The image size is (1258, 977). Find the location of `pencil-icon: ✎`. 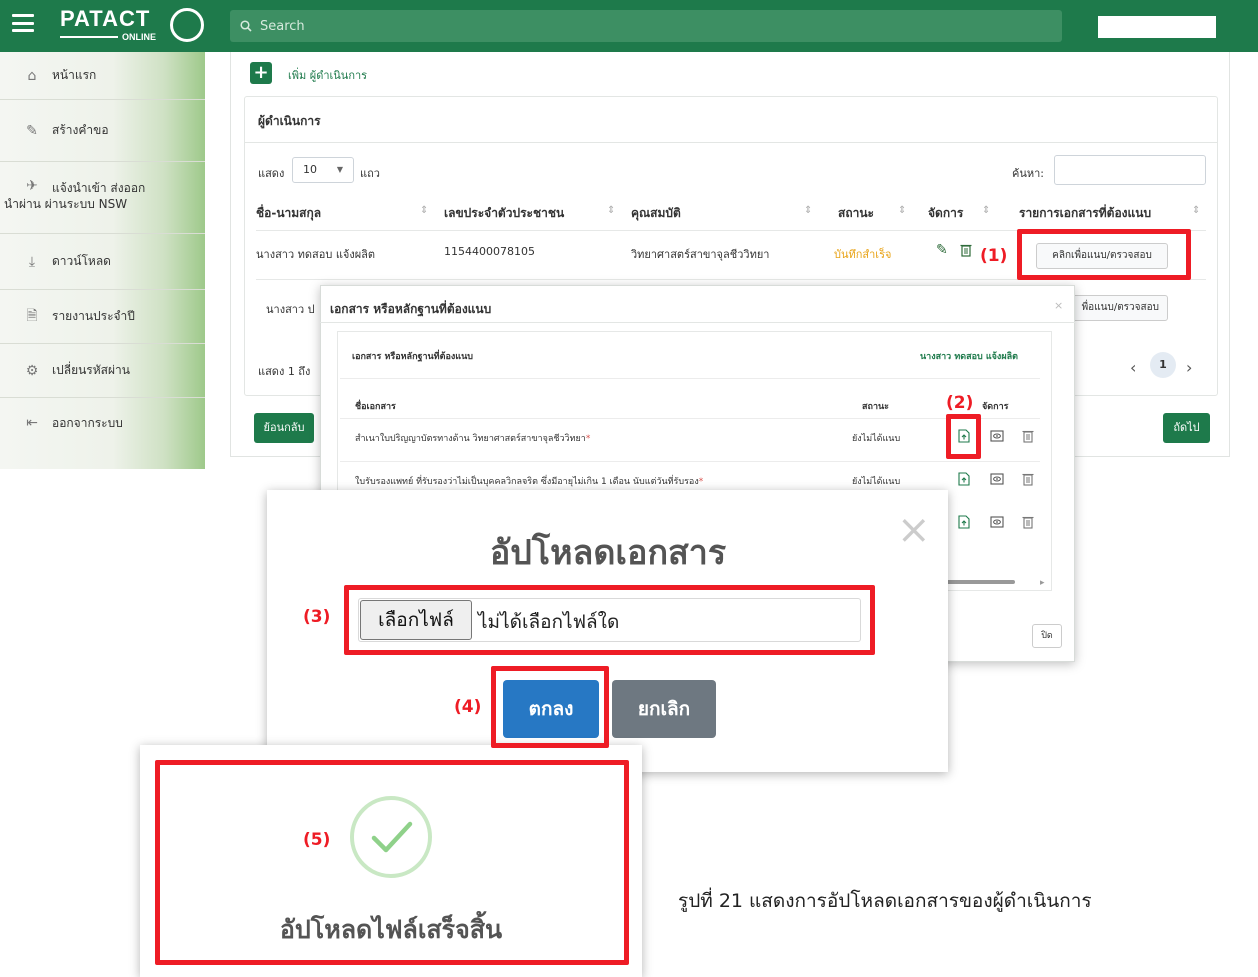

pencil-icon: ✎ is located at coordinates (32, 130).